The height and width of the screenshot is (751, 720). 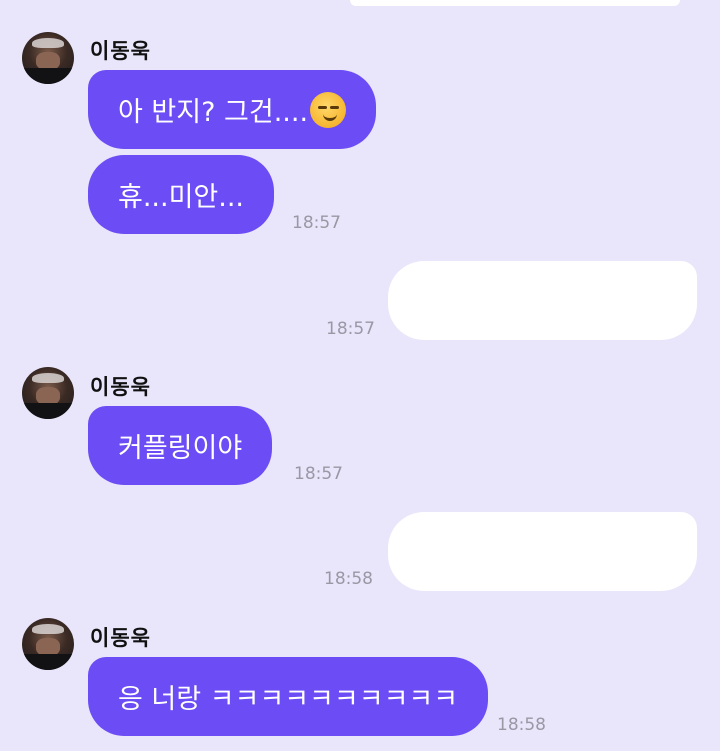 I want to click on message-text: 응 너랑 ㅋㅋㅋㅋㅋㅋㅋㅋㅋㅋ, so click(x=288, y=699).